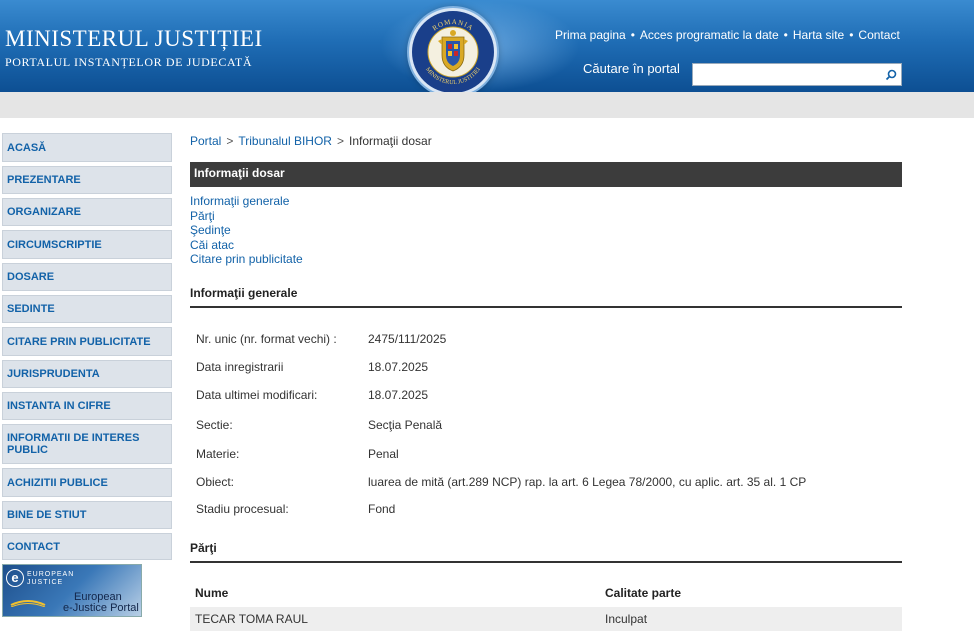 The height and width of the screenshot is (631, 974). Describe the element at coordinates (590, 35) in the screenshot. I see `link-prima-pagina: Prima pagina` at that location.